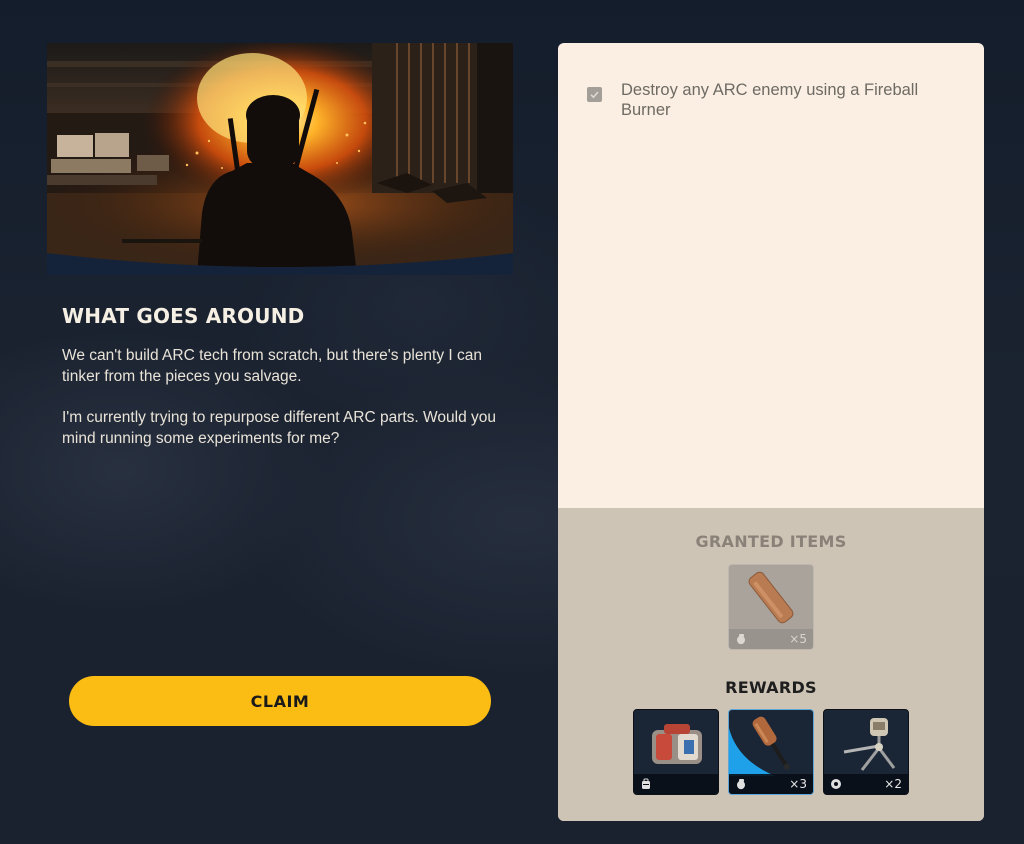 The height and width of the screenshot is (844, 1024). Describe the element at coordinates (676, 784) in the screenshot. I see `item-footer` at that location.